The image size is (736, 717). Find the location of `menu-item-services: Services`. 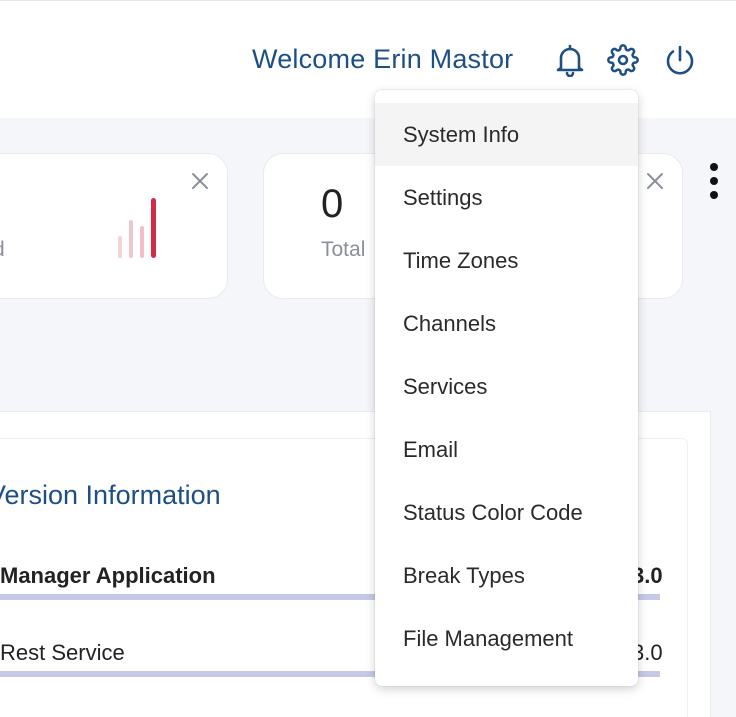

menu-item-services: Services is located at coordinates (506, 386).